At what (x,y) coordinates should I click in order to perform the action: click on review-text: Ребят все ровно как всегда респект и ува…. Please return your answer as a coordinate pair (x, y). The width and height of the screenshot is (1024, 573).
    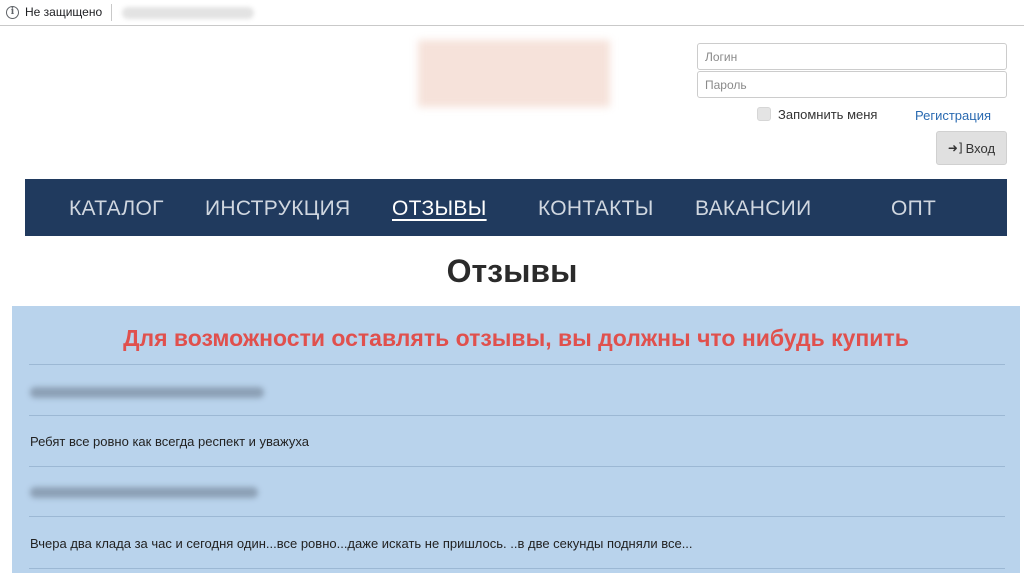
    Looking at the image, I should click on (169, 441).